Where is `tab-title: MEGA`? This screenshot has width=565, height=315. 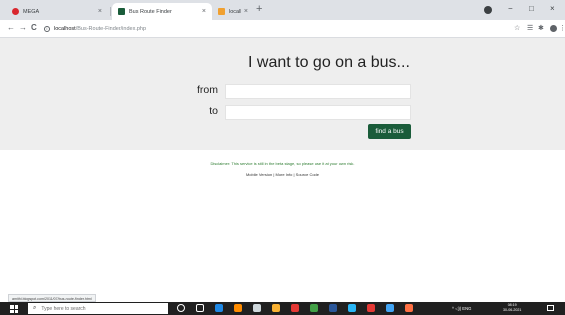 tab-title: MEGA is located at coordinates (31, 11).